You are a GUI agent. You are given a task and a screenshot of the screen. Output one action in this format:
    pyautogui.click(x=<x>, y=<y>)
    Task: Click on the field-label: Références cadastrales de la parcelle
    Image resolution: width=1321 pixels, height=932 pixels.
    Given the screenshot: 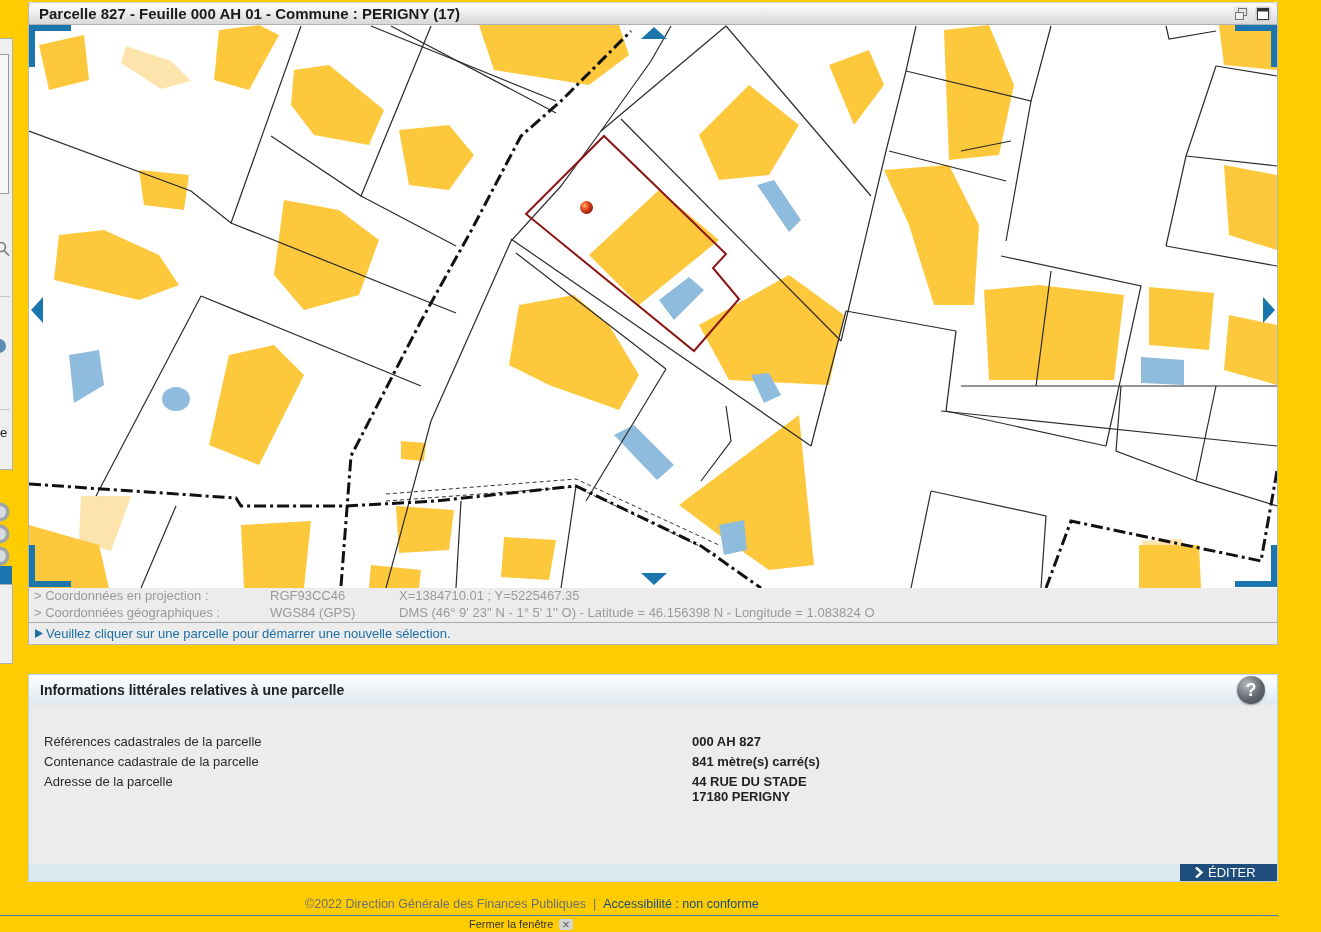 What is the action you would take?
    pyautogui.click(x=153, y=741)
    